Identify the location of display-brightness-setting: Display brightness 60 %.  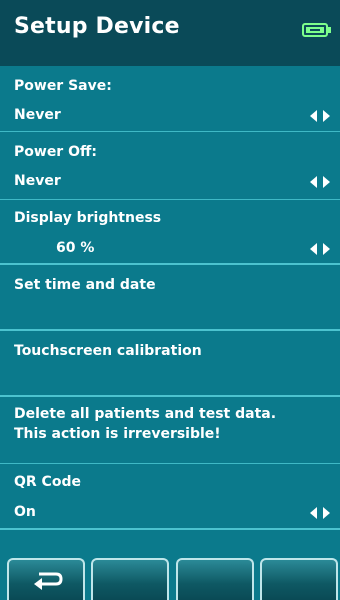
(170, 232).